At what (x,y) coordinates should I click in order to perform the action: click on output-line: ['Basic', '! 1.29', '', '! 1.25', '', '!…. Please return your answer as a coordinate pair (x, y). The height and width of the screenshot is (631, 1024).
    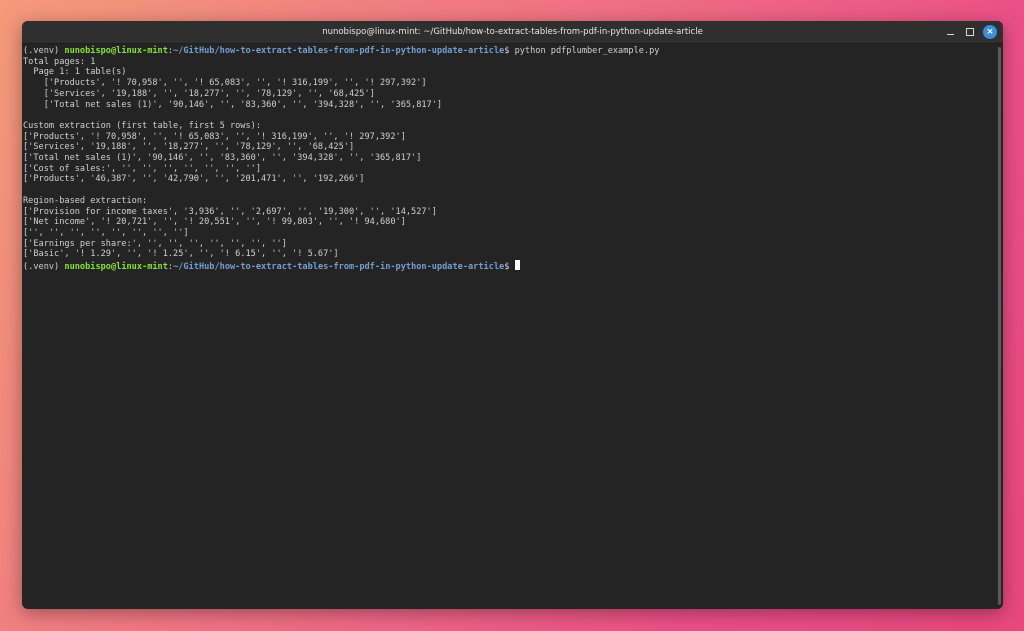
    Looking at the image, I should click on (181, 254).